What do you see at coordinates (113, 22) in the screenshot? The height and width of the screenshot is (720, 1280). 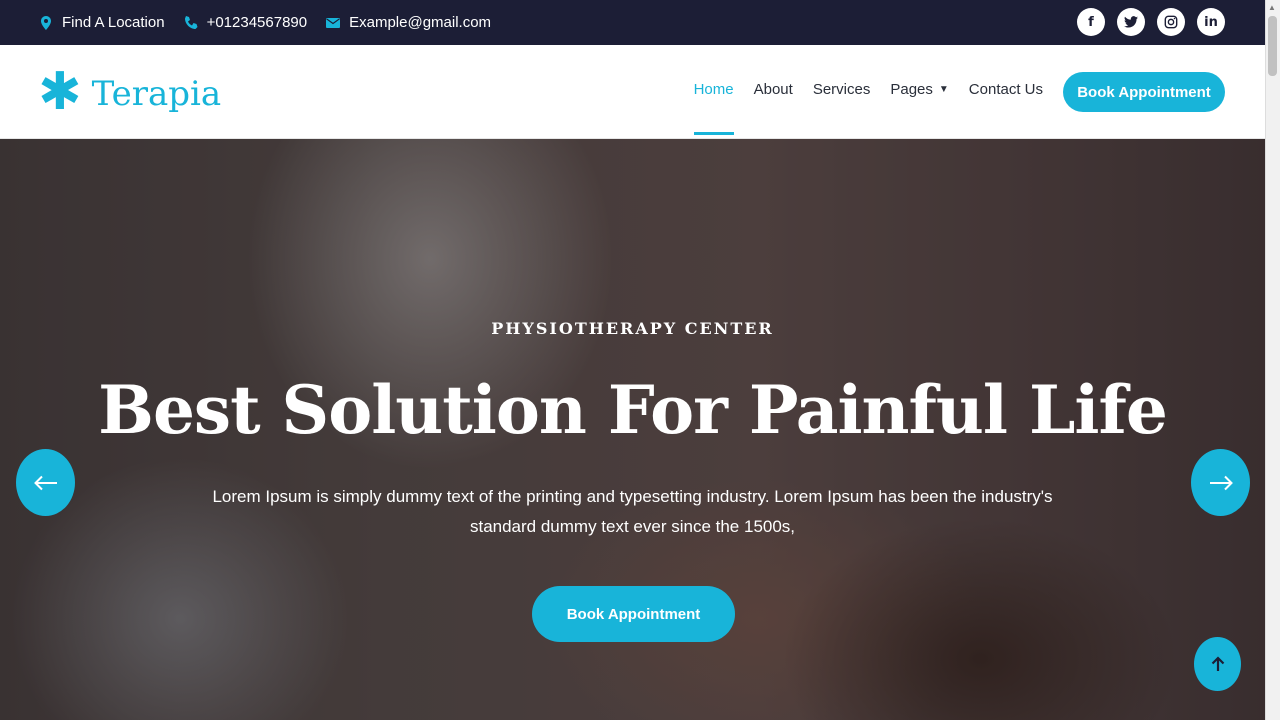 I see `location-text: Find A Location` at bounding box center [113, 22].